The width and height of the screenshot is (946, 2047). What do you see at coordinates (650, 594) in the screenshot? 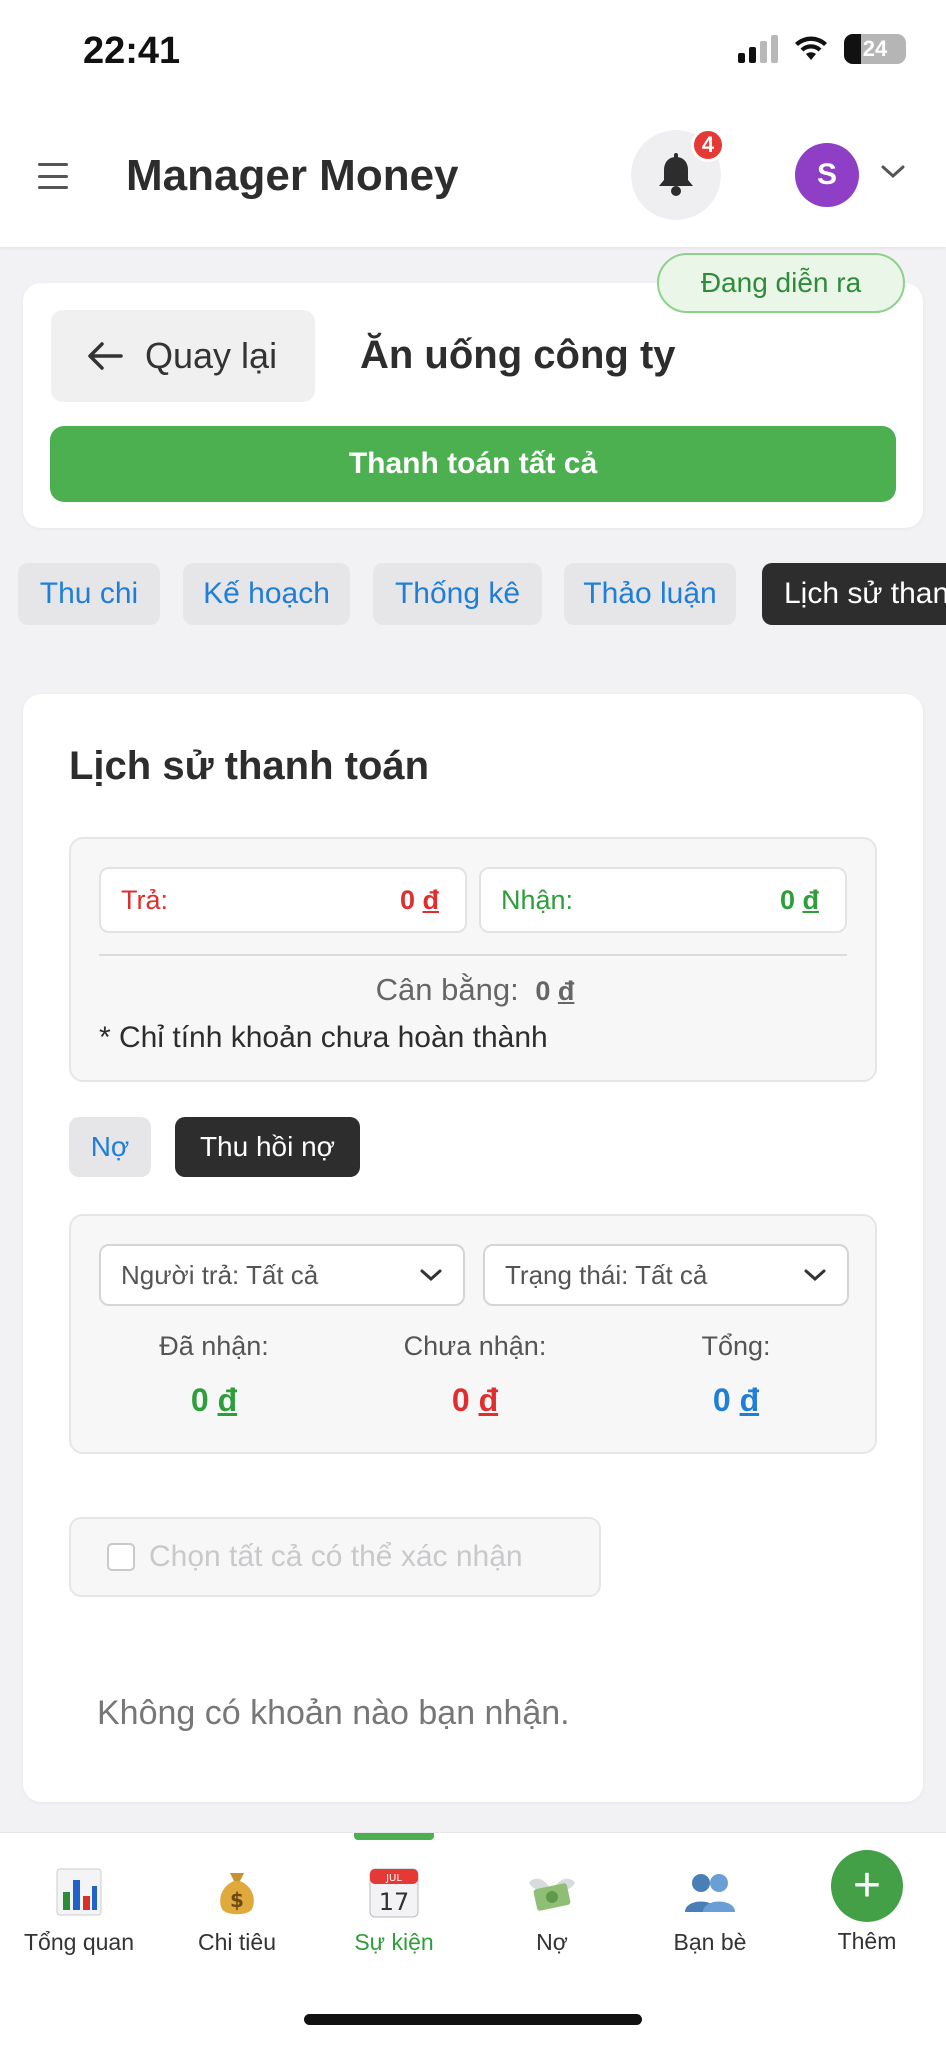
I see `tab-thao-luan: Thảo luận` at bounding box center [650, 594].